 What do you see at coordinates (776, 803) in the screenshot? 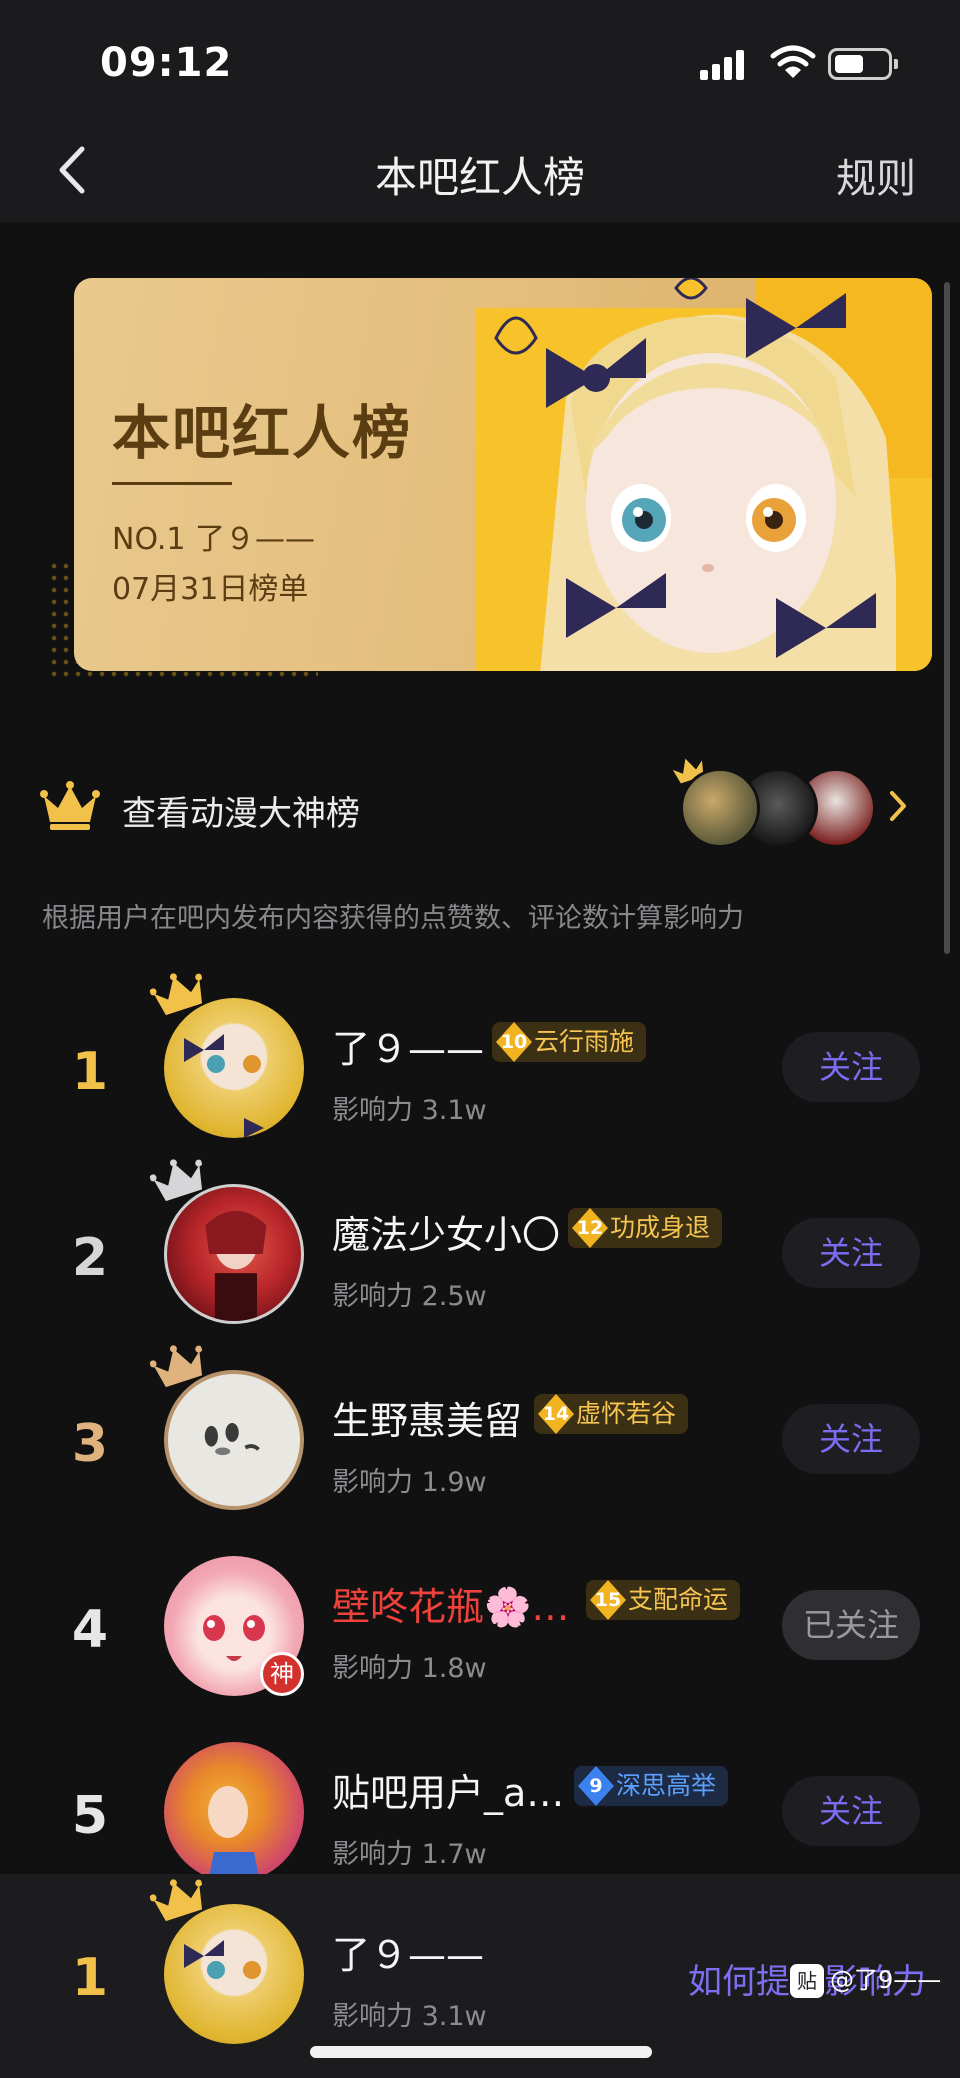
I see `gods-avatar-stack` at bounding box center [776, 803].